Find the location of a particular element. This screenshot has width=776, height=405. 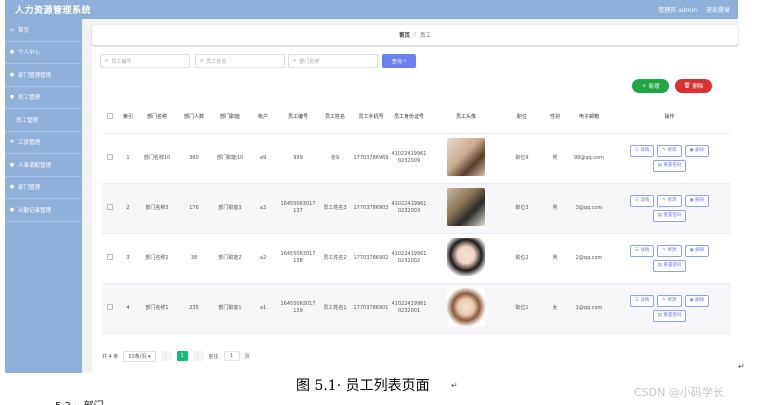

search-icon: ⌕ is located at coordinates (202, 60).